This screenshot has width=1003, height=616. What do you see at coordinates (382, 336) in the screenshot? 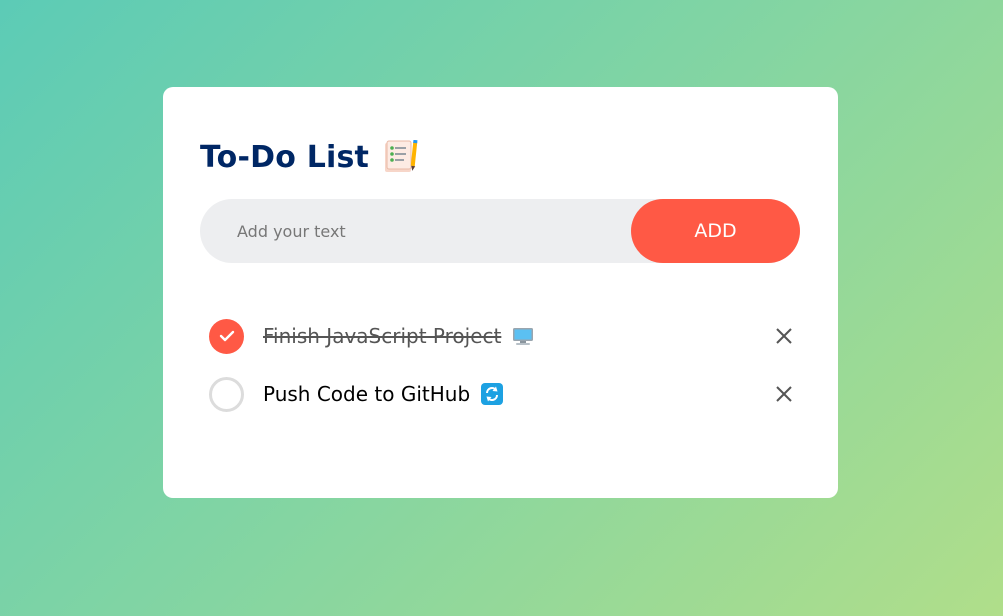
I see `task-label: Finish JavaScript Project` at bounding box center [382, 336].